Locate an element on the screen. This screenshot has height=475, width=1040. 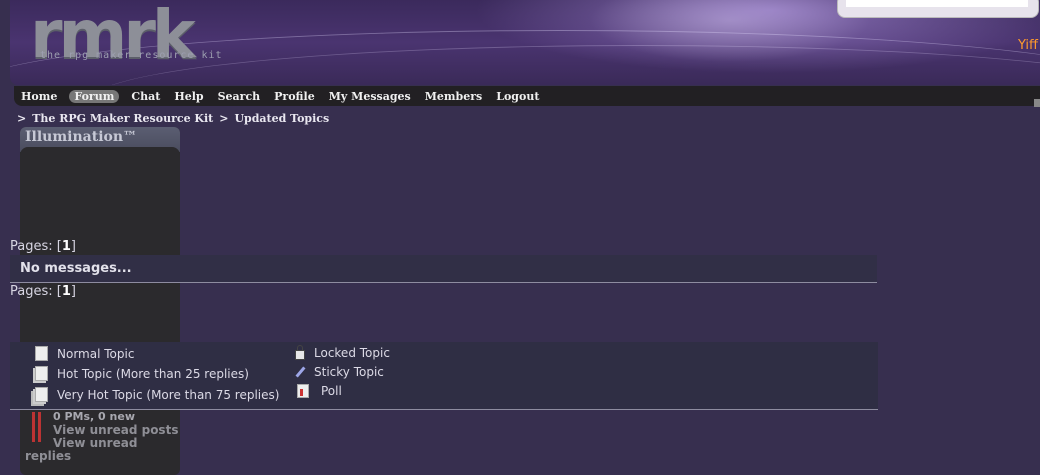
very-hot-topic-icon is located at coordinates (41, 394).